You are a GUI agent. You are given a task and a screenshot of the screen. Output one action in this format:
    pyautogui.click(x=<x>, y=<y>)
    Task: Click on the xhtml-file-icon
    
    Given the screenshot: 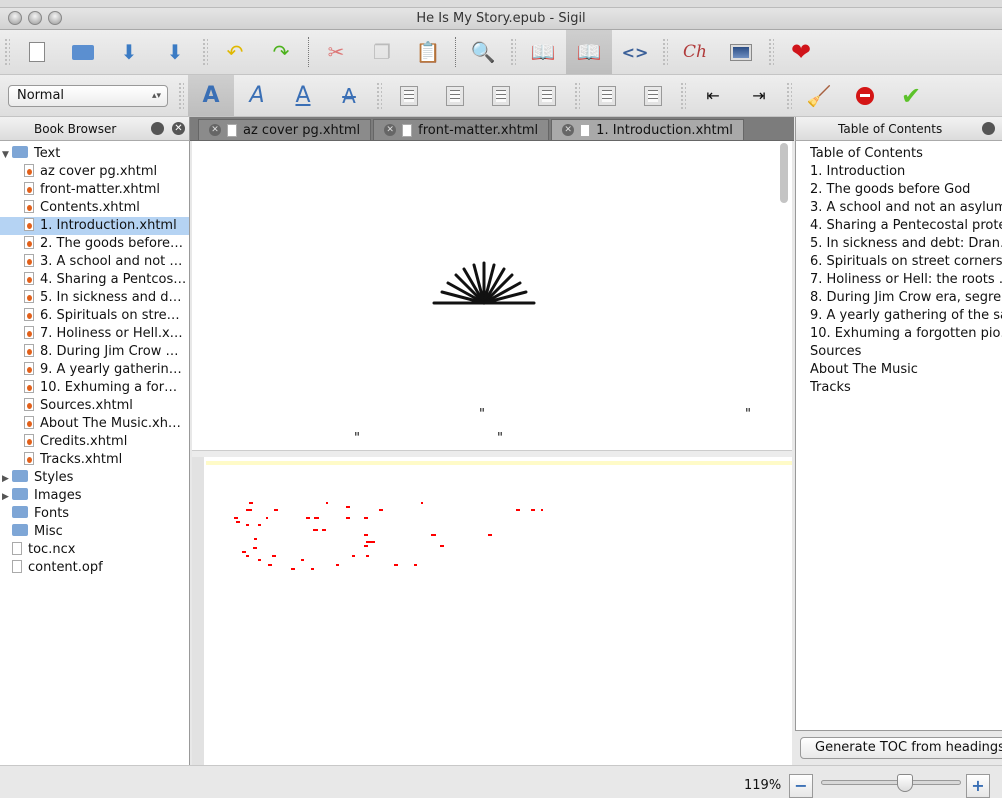 What is the action you would take?
    pyautogui.click(x=29, y=314)
    